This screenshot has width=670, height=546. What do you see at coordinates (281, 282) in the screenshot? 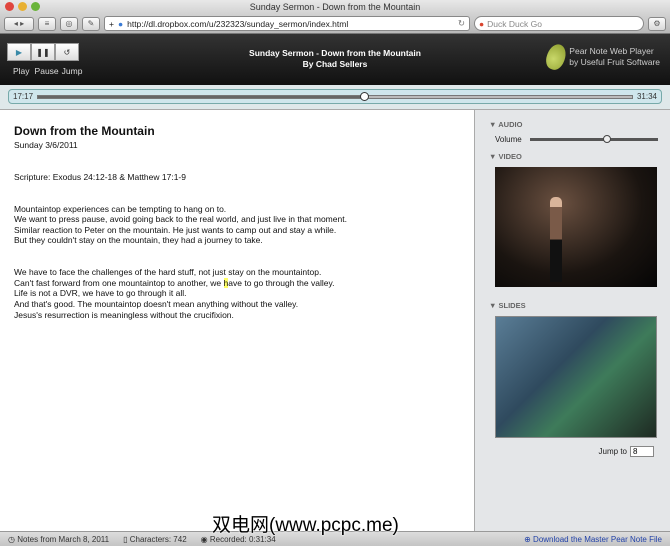
I see `note-text: ave to go through the valley.` at bounding box center [281, 282].